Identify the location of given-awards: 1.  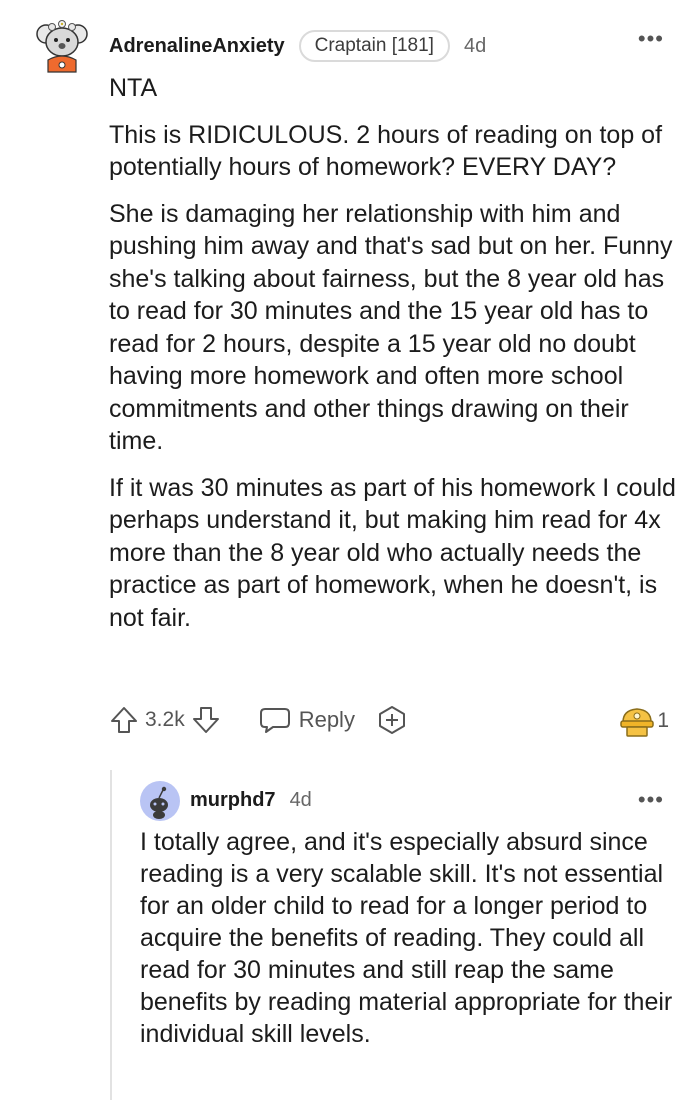
(644, 721).